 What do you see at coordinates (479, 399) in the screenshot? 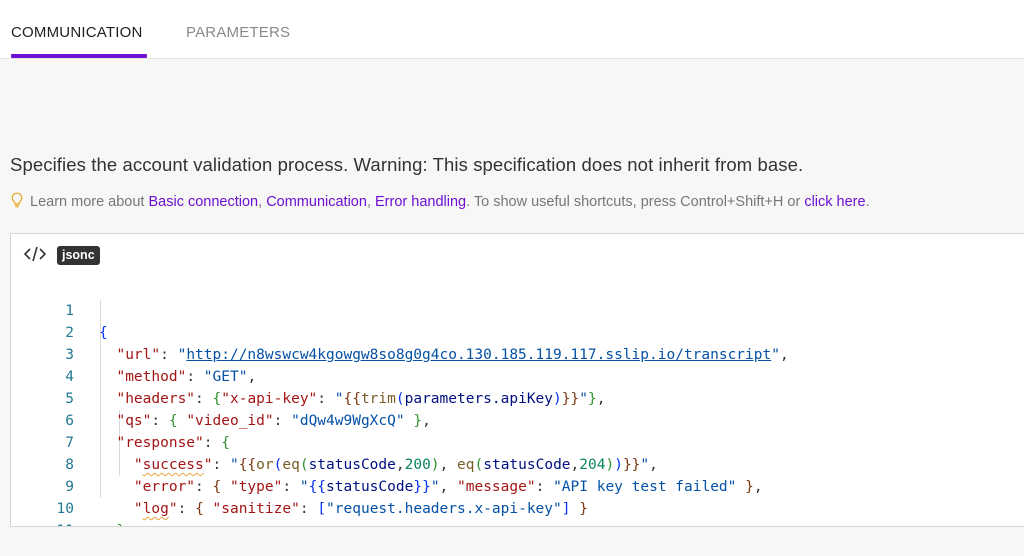
I see `template-parameter: parameters.apiKey` at bounding box center [479, 399].